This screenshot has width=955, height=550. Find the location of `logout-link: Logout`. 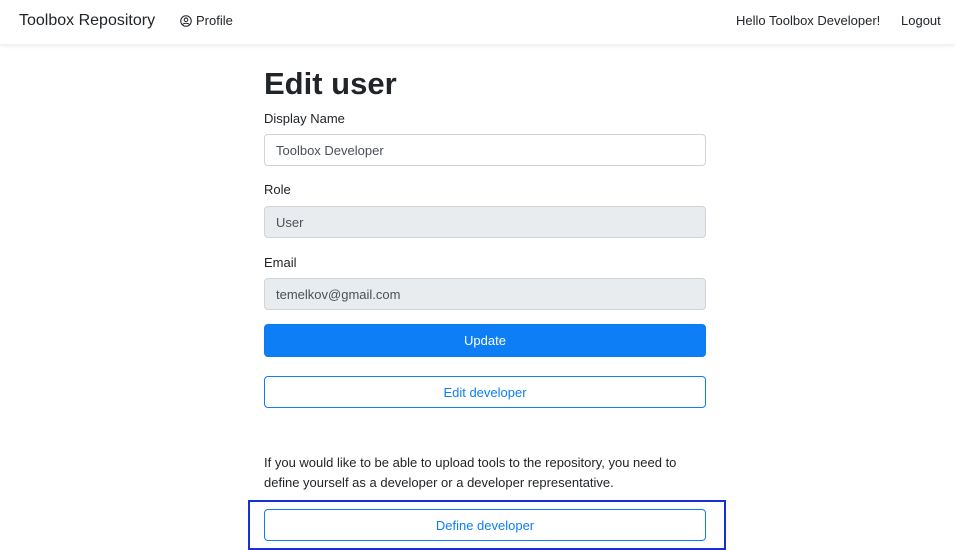

logout-link: Logout is located at coordinates (921, 20).